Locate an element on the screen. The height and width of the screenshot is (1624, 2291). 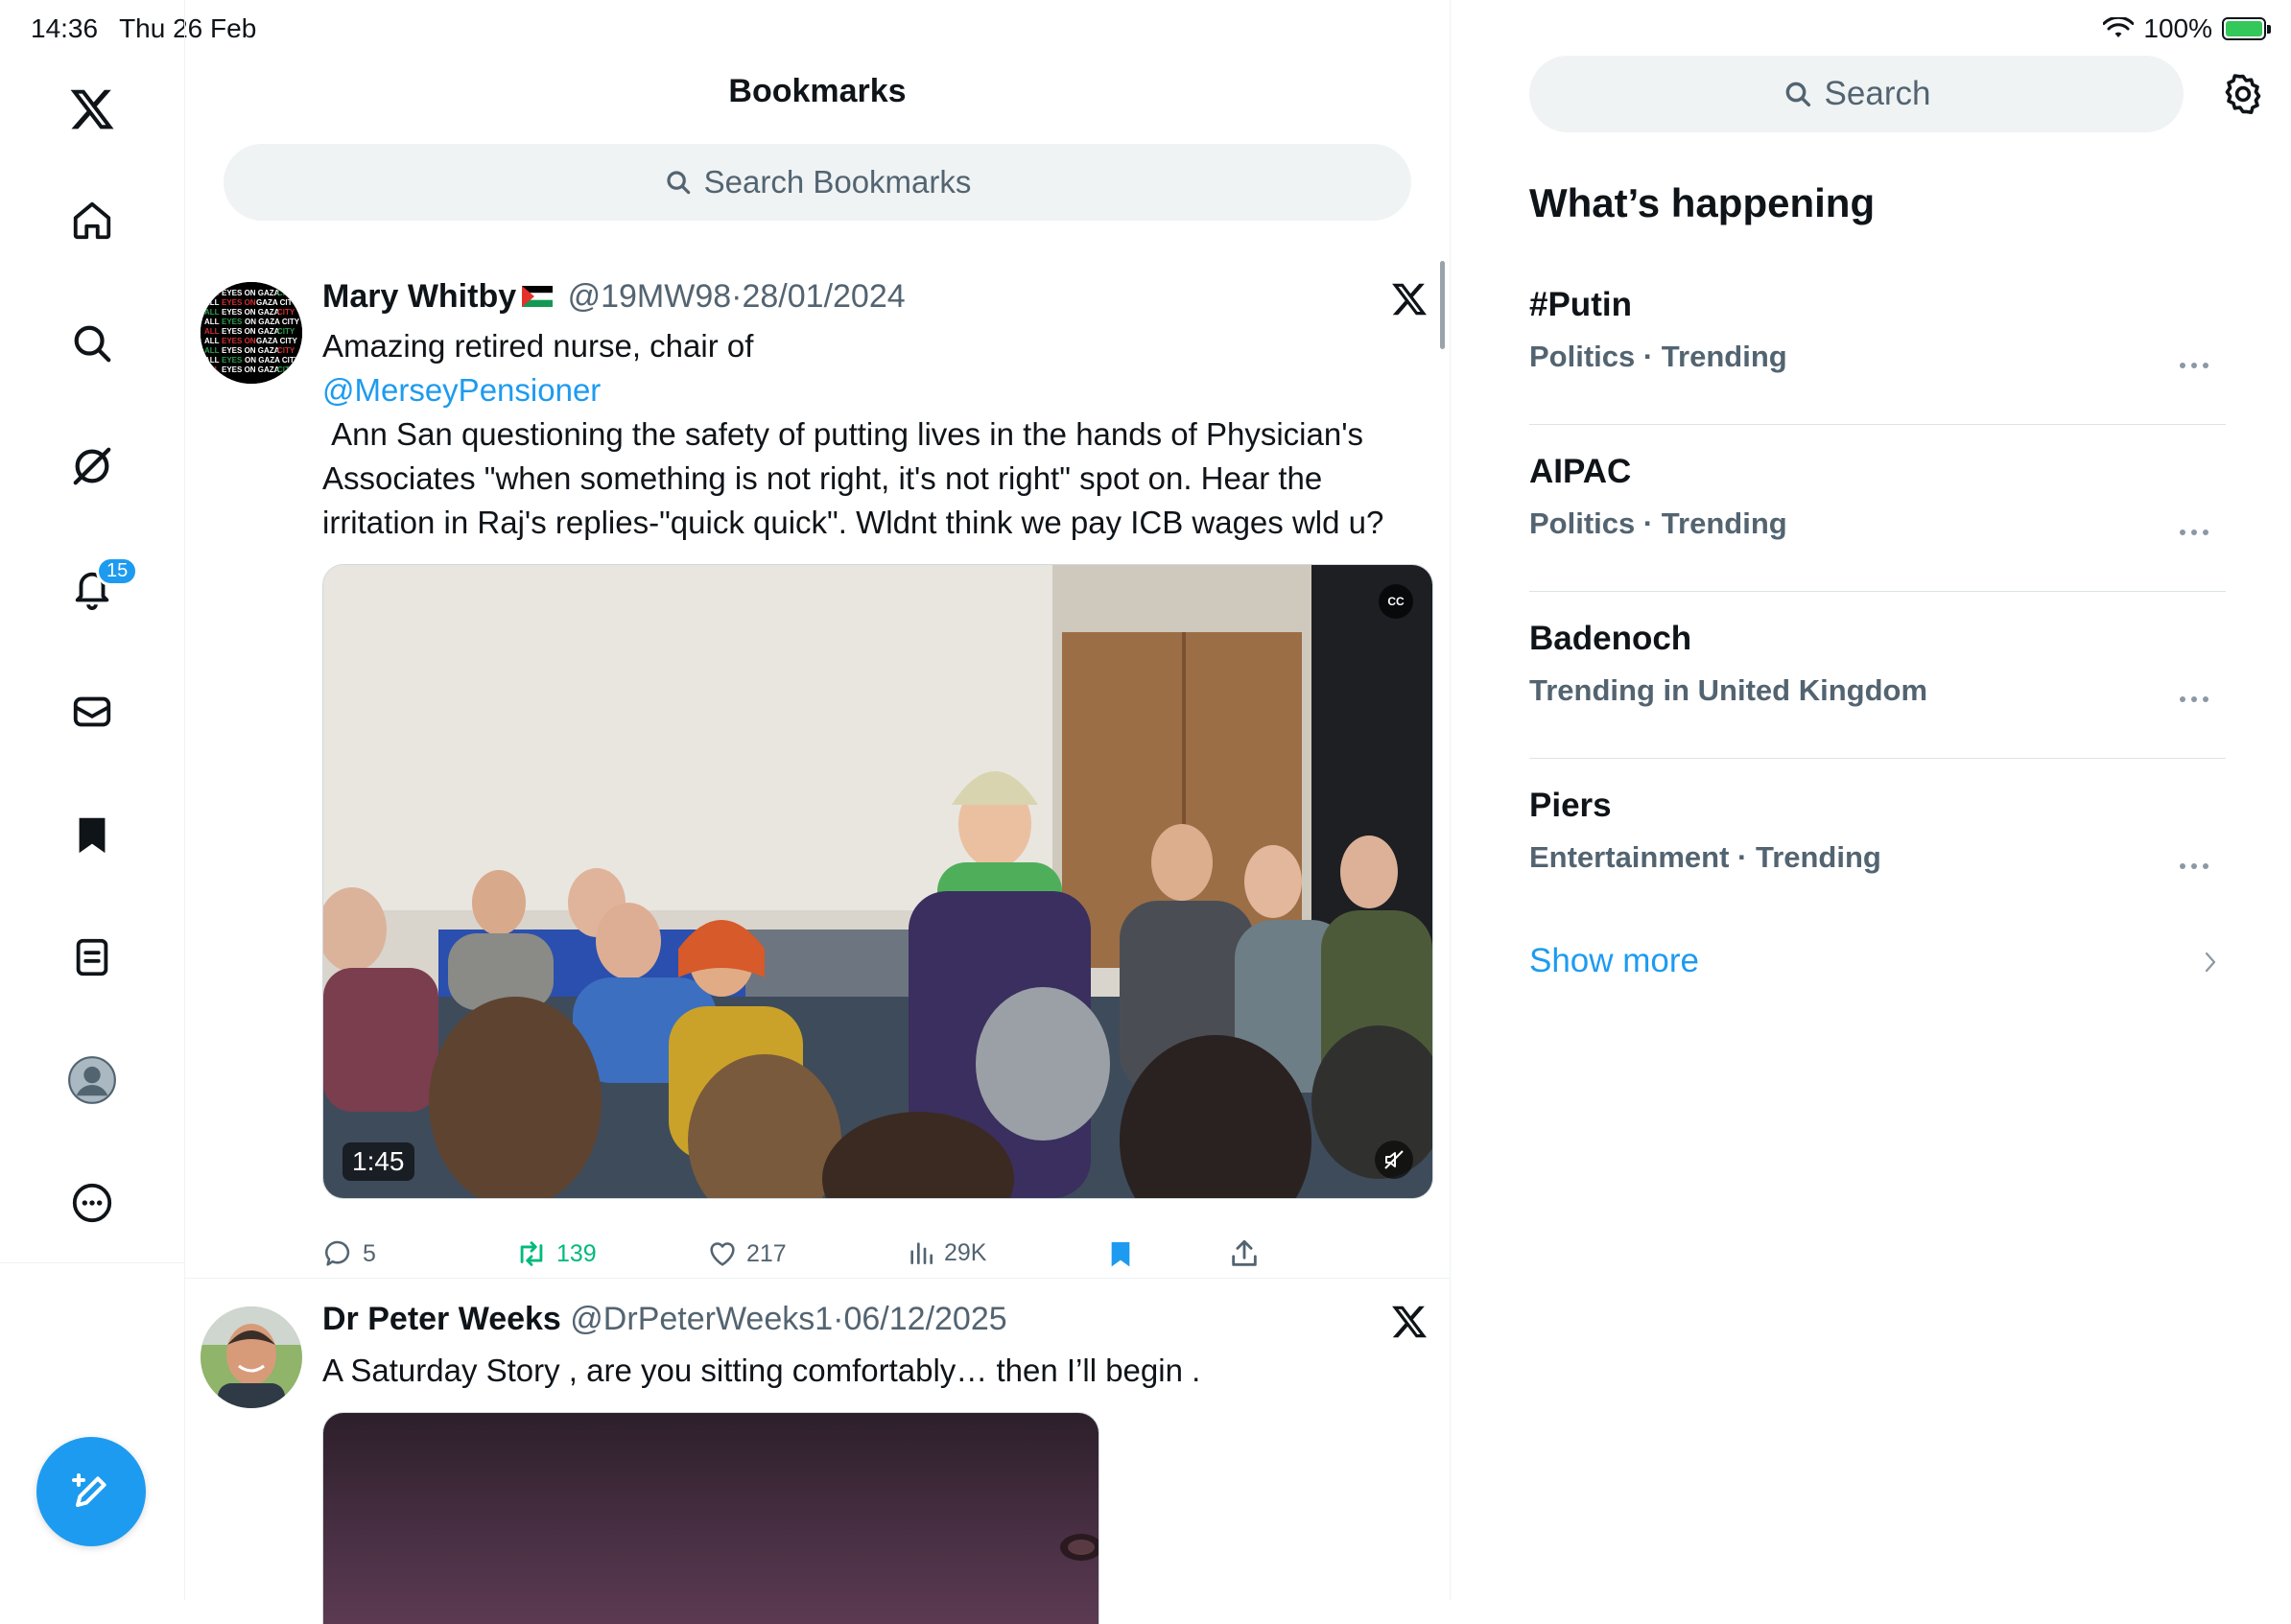
lists-icon is located at coordinates (92, 957).